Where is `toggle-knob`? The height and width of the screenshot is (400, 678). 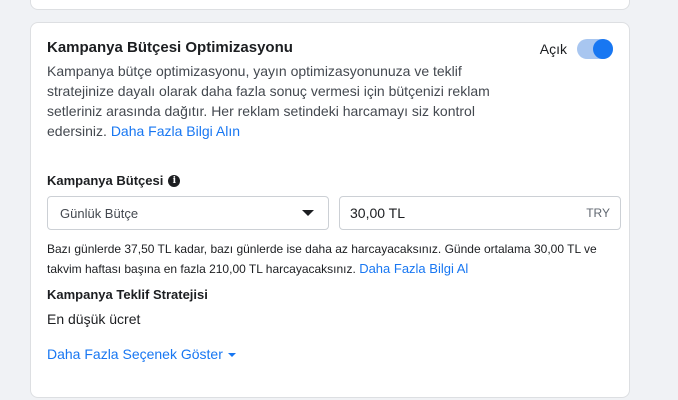 toggle-knob is located at coordinates (603, 49).